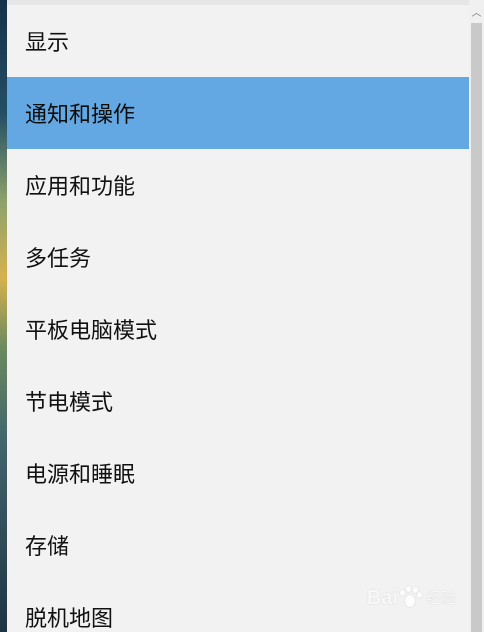 The height and width of the screenshot is (632, 484). What do you see at coordinates (238, 113) in the screenshot?
I see `nav-item-notifications-actions: 通知和操作` at bounding box center [238, 113].